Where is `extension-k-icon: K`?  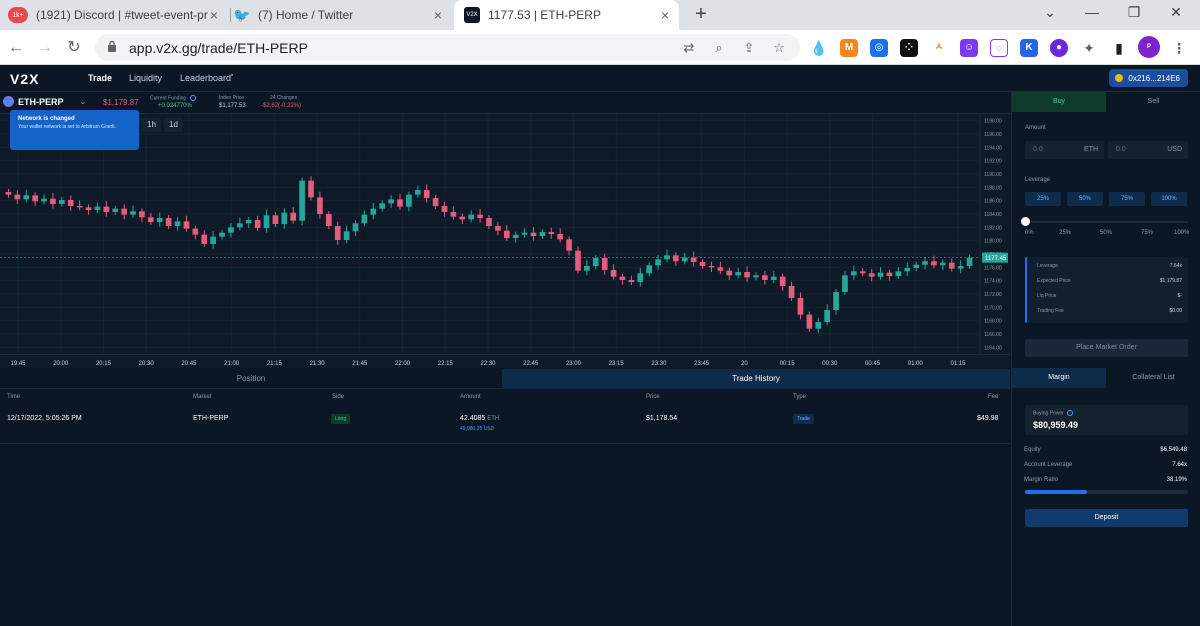 extension-k-icon: K is located at coordinates (1029, 48).